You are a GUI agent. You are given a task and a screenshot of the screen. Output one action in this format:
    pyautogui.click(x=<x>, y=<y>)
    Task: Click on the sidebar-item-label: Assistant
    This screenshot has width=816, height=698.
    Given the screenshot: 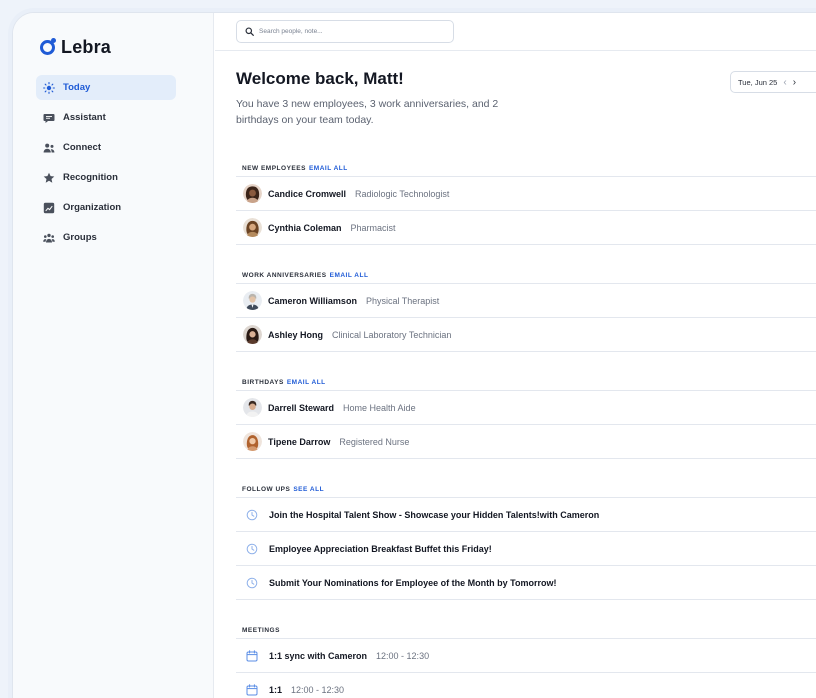 What is the action you would take?
    pyautogui.click(x=84, y=117)
    